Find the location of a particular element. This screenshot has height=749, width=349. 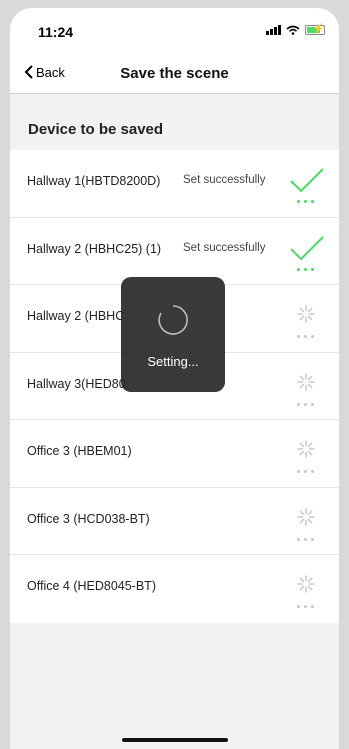

navigation-bar: Back Save the scene is located at coordinates (174, 73).